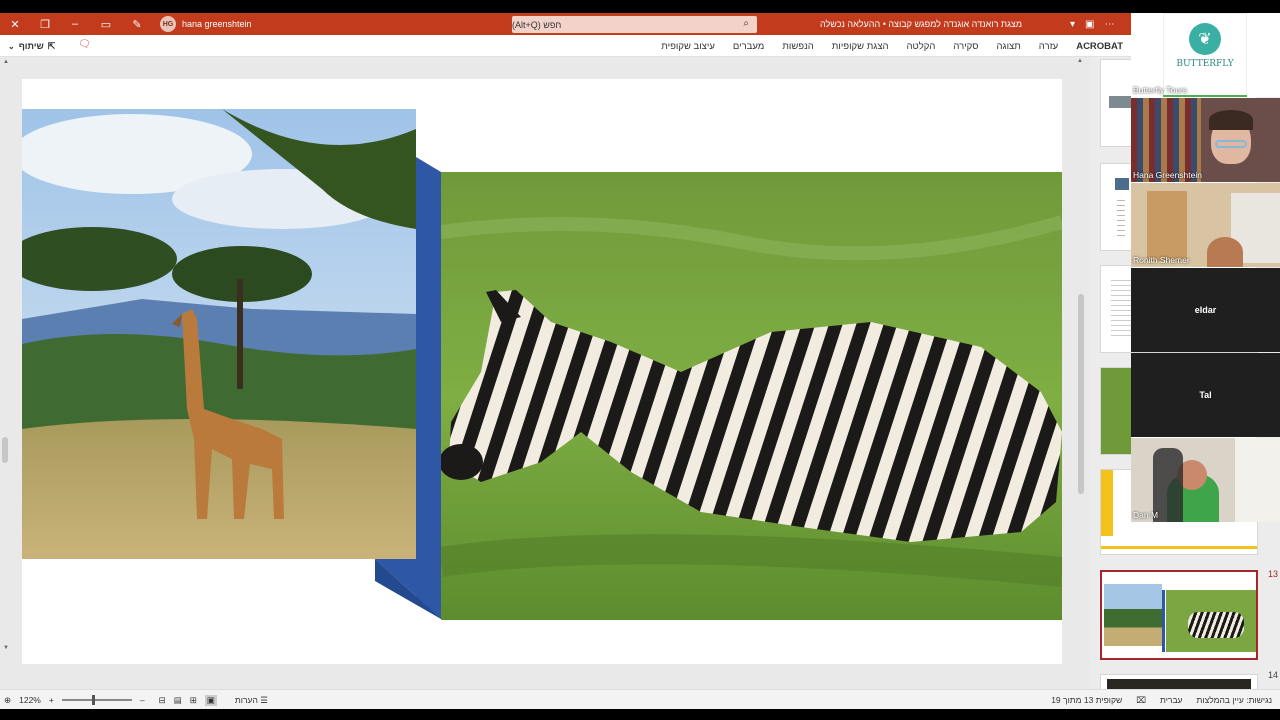  Describe the element at coordinates (1146, 515) in the screenshot. I see `participant-name: Dan M` at that location.